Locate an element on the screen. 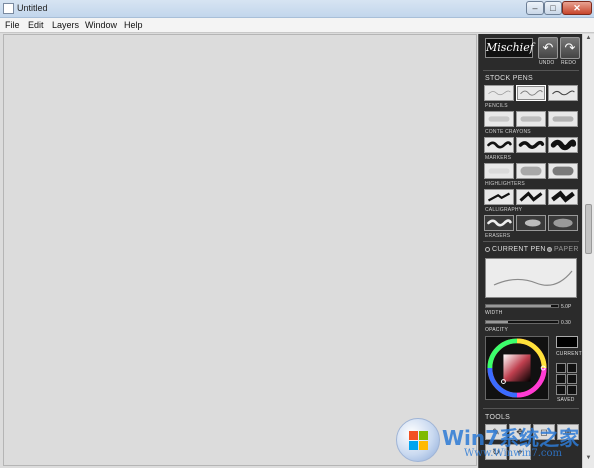 This screenshot has width=594, height=468. eraser-stroke-button is located at coordinates (499, 223).